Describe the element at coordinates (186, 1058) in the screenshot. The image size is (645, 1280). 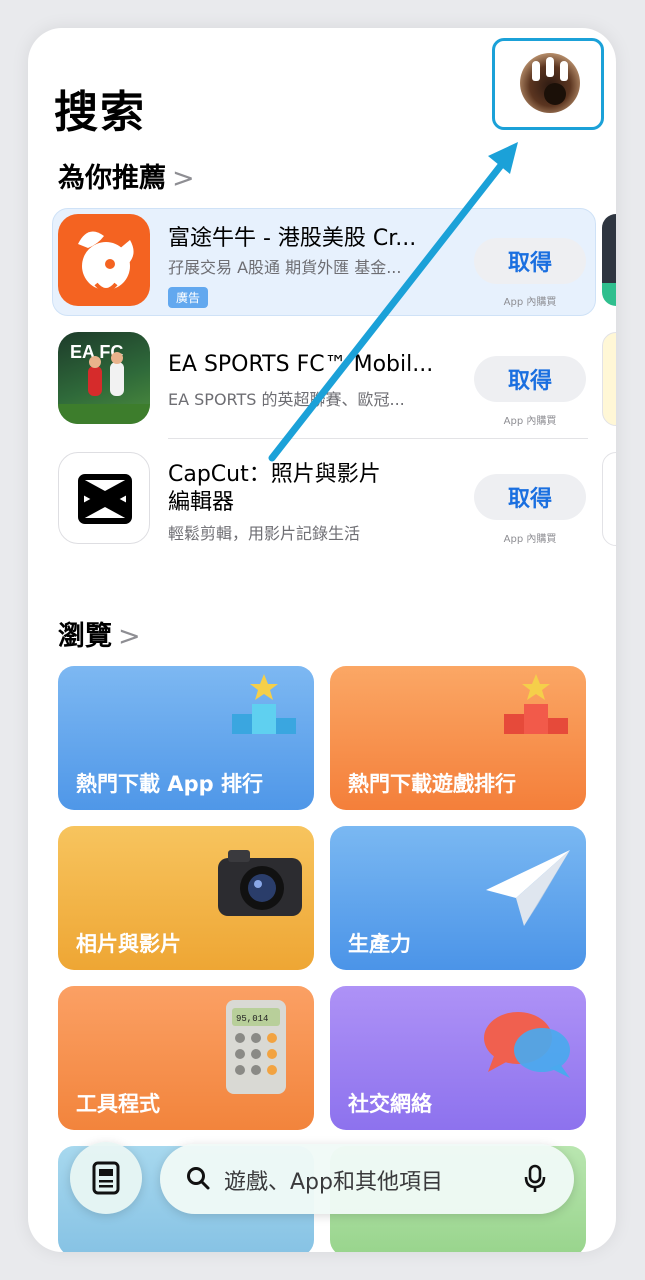
I see `browse-tile-utilities: 95,014 工具程式` at that location.